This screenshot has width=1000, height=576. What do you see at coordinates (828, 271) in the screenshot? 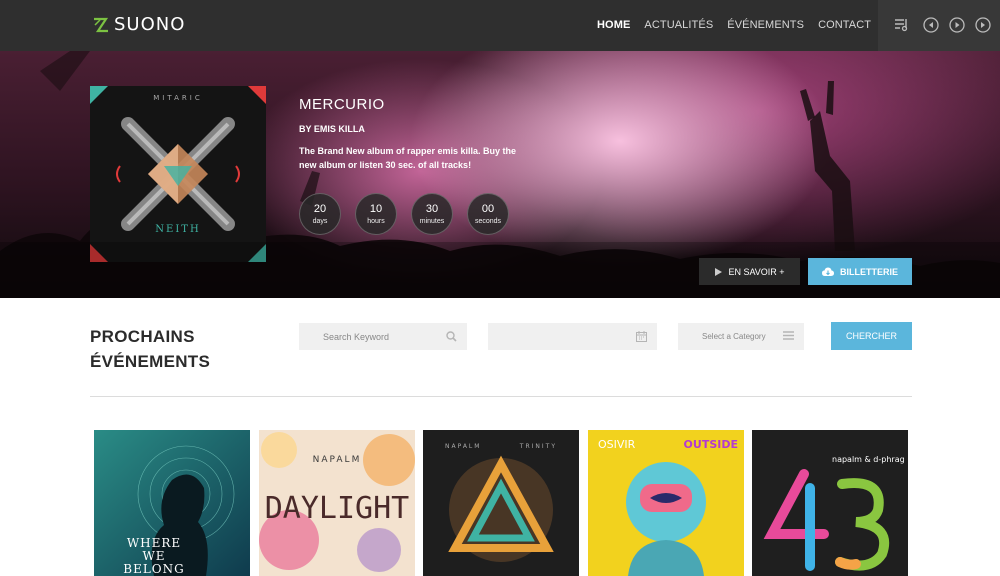
I see `cloud-download-icon` at bounding box center [828, 271].